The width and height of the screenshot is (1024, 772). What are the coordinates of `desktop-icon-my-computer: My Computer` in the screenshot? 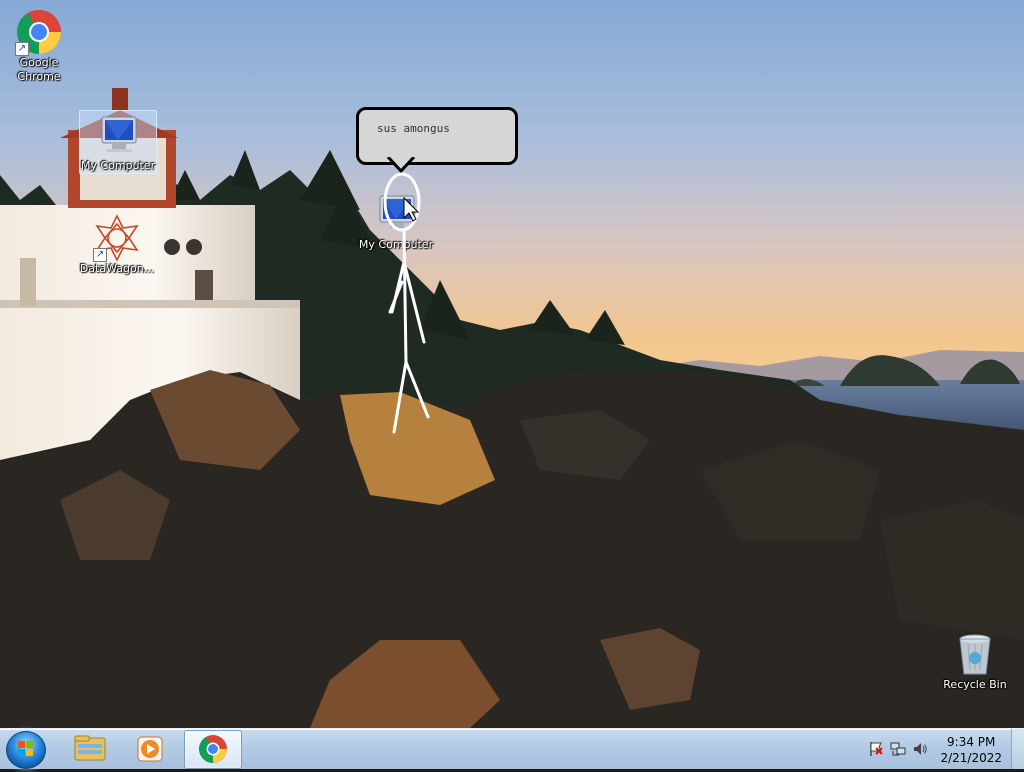 It's located at (118, 142).